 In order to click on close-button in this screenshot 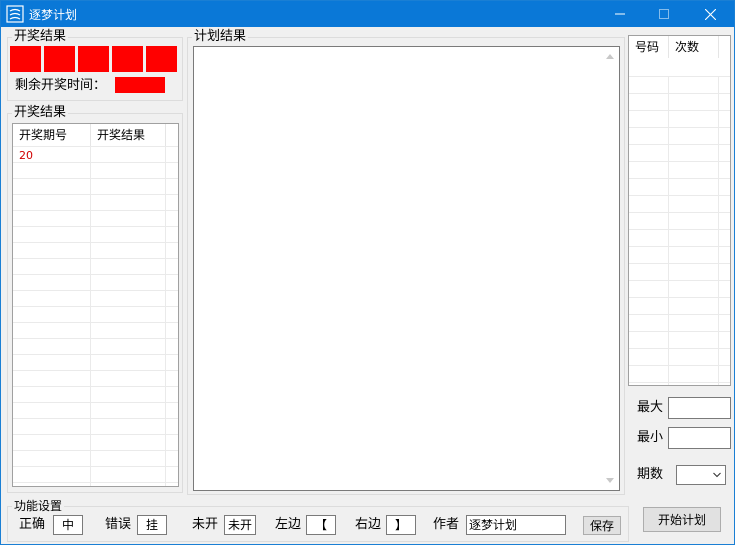, I will do `click(710, 14)`.